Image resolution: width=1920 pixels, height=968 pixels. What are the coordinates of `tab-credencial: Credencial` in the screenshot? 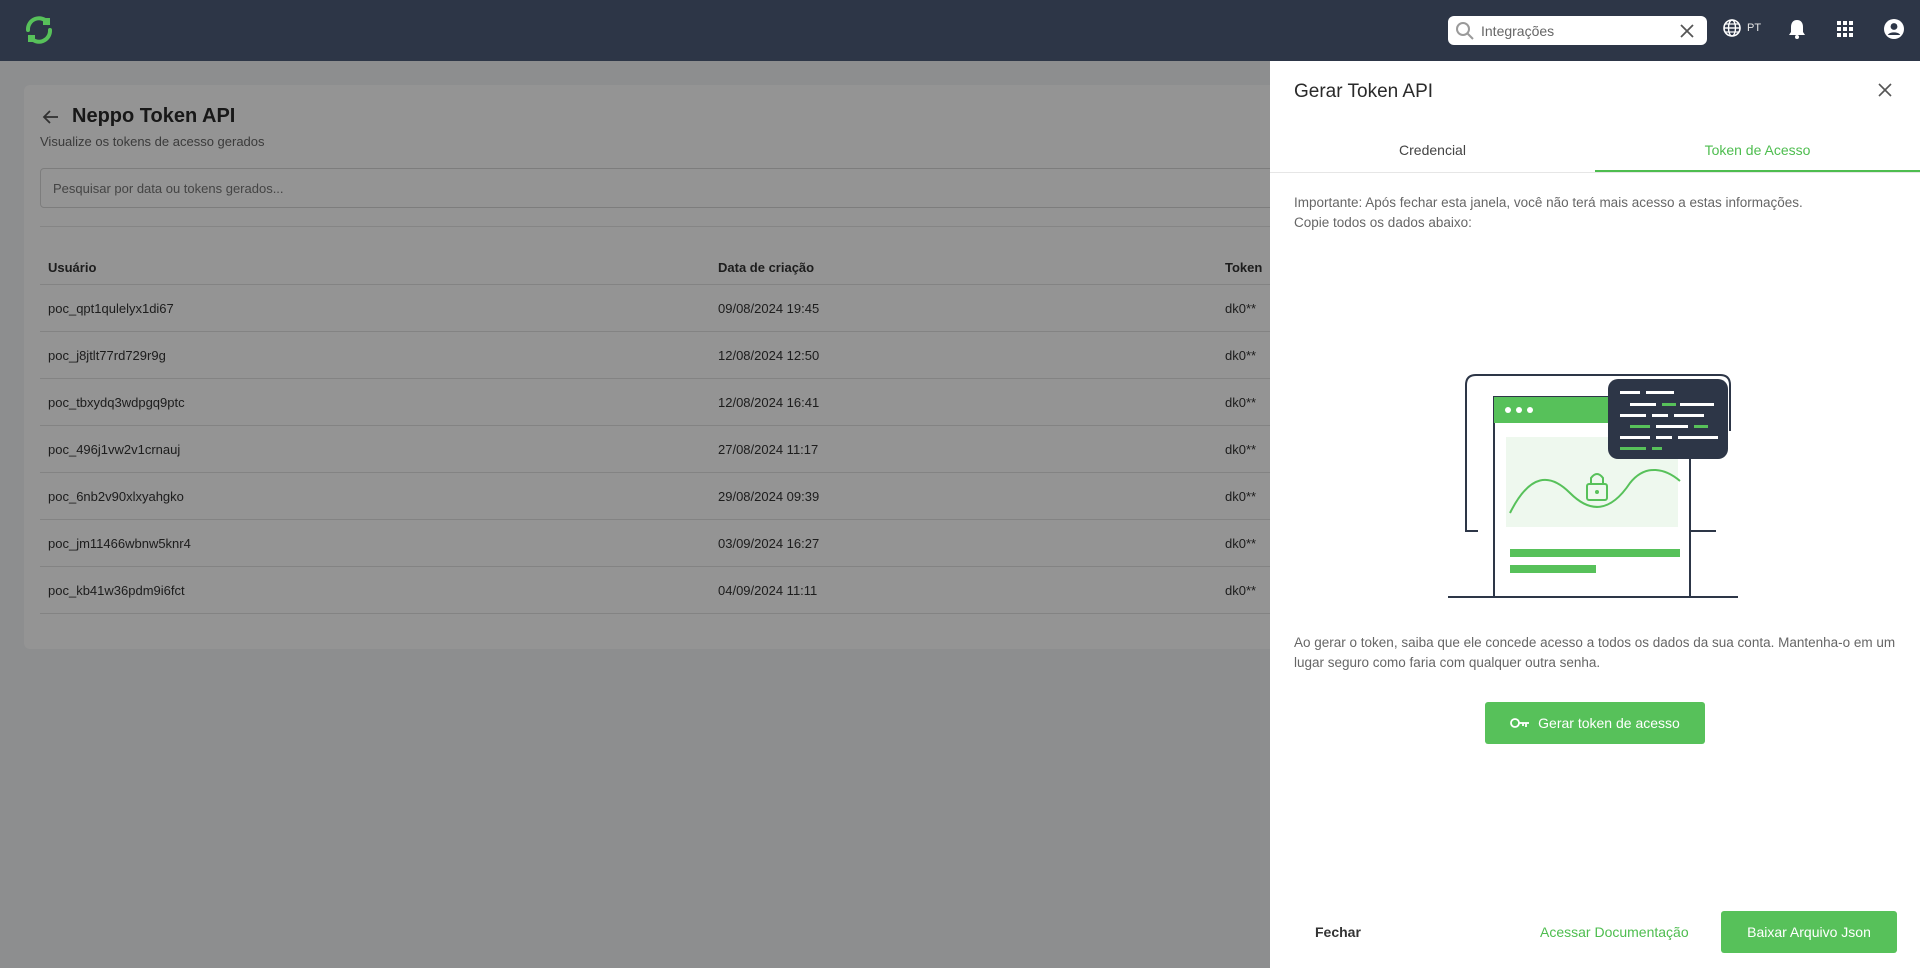 It's located at (1432, 151).